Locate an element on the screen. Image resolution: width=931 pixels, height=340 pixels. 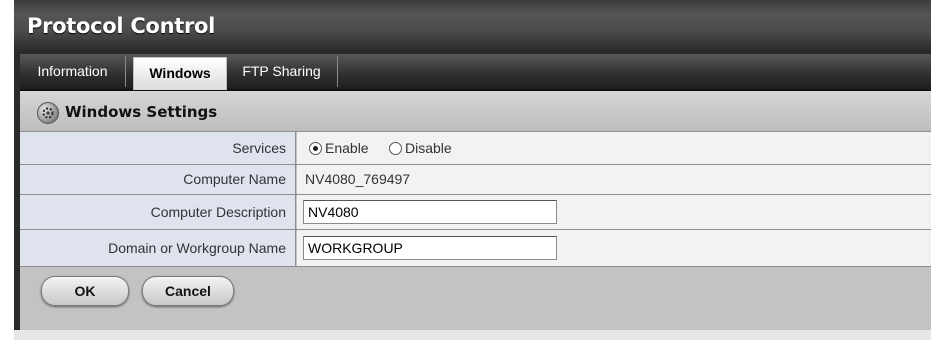
enable-label: Enable is located at coordinates (347, 148).